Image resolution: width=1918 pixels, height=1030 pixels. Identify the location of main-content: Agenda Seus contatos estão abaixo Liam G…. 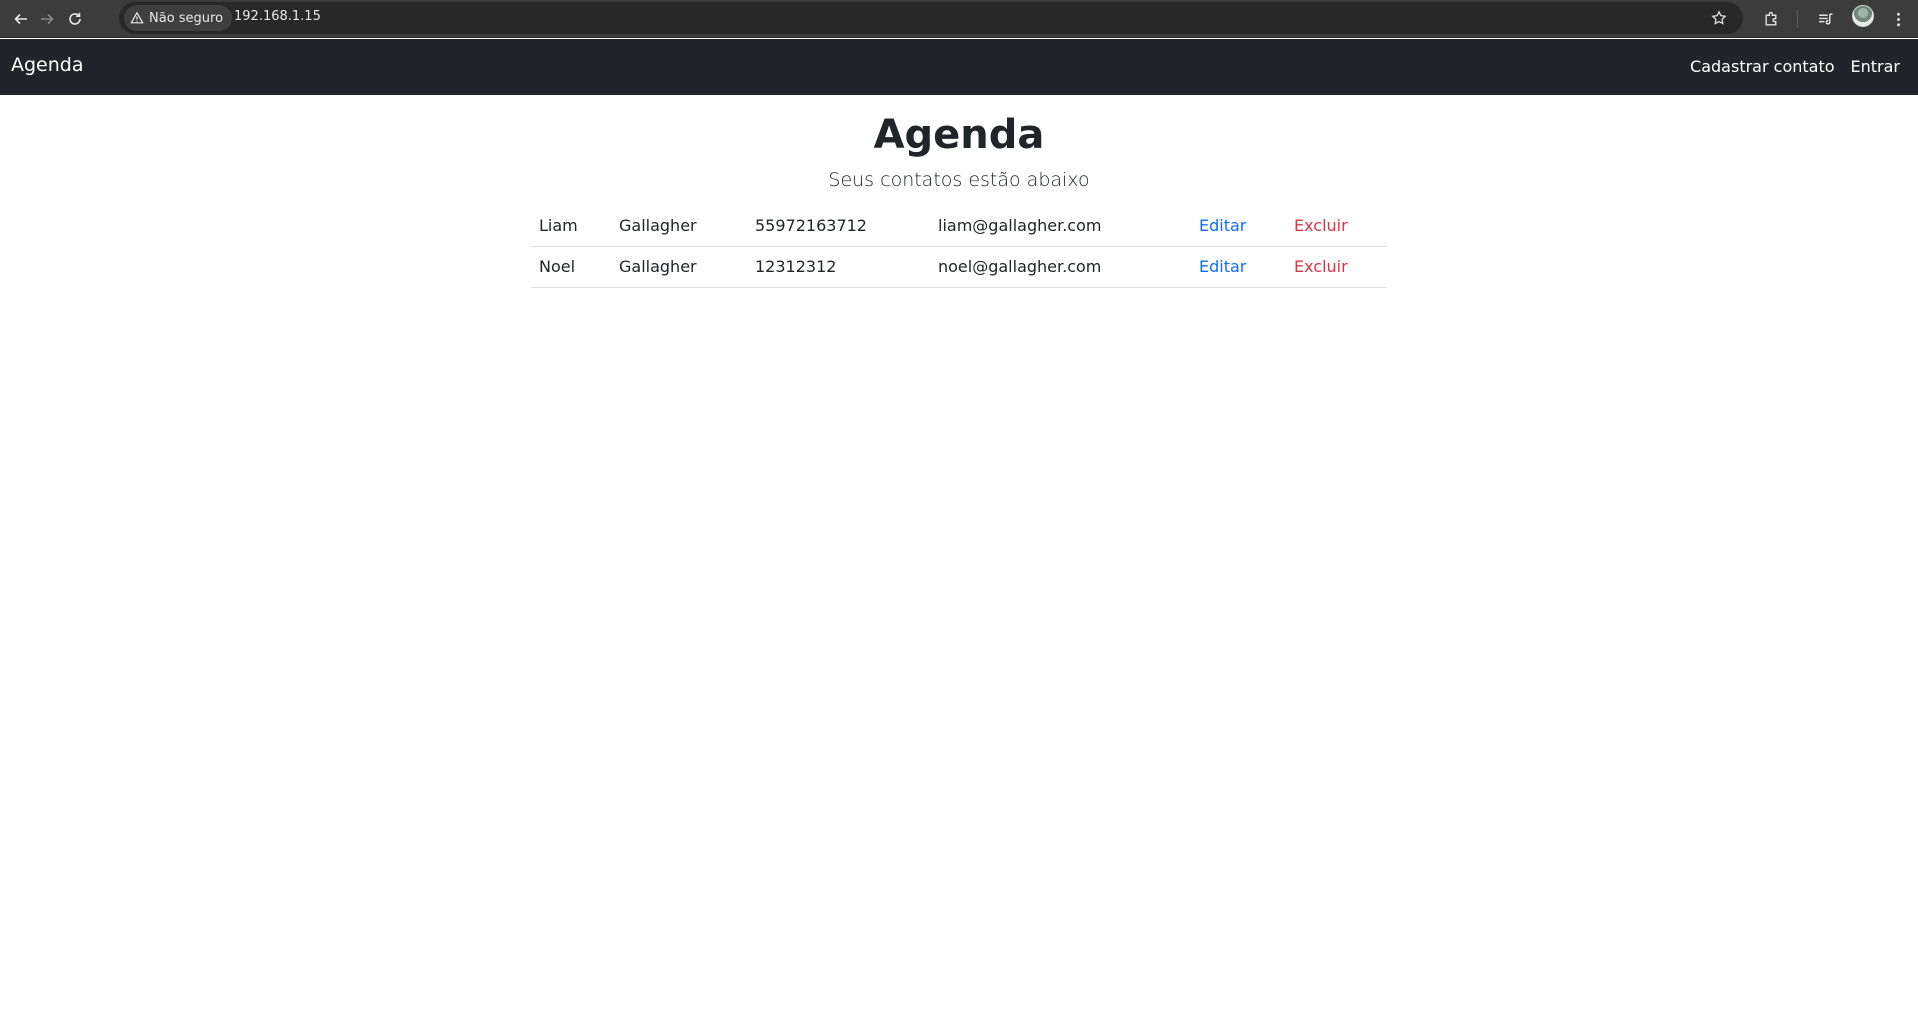
(959, 191).